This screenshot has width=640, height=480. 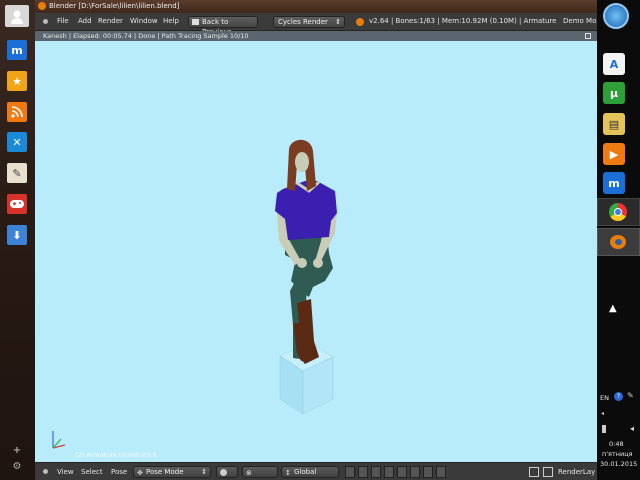 I want to click on help-icon: ?, so click(x=618, y=396).